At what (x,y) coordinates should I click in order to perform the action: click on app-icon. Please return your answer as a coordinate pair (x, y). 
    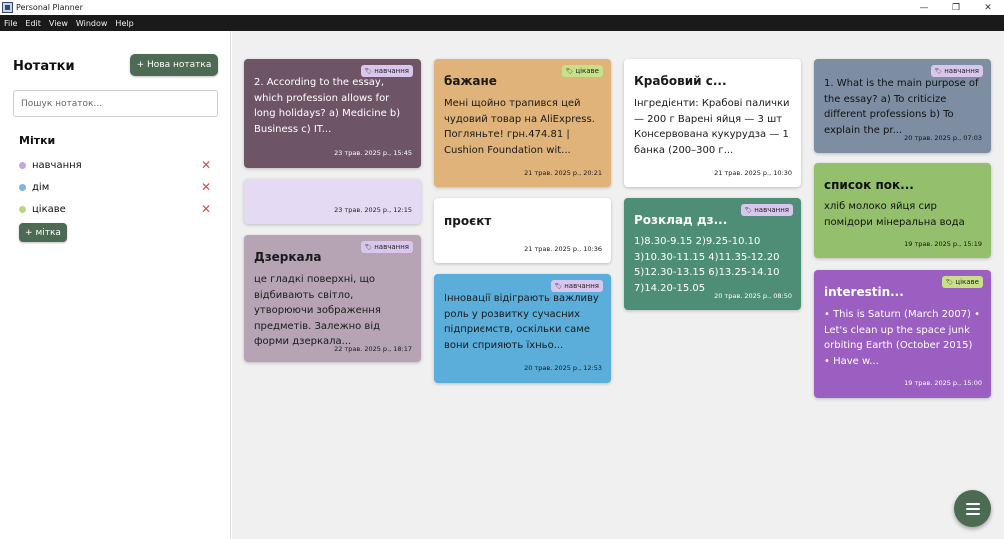
    Looking at the image, I should click on (7, 7).